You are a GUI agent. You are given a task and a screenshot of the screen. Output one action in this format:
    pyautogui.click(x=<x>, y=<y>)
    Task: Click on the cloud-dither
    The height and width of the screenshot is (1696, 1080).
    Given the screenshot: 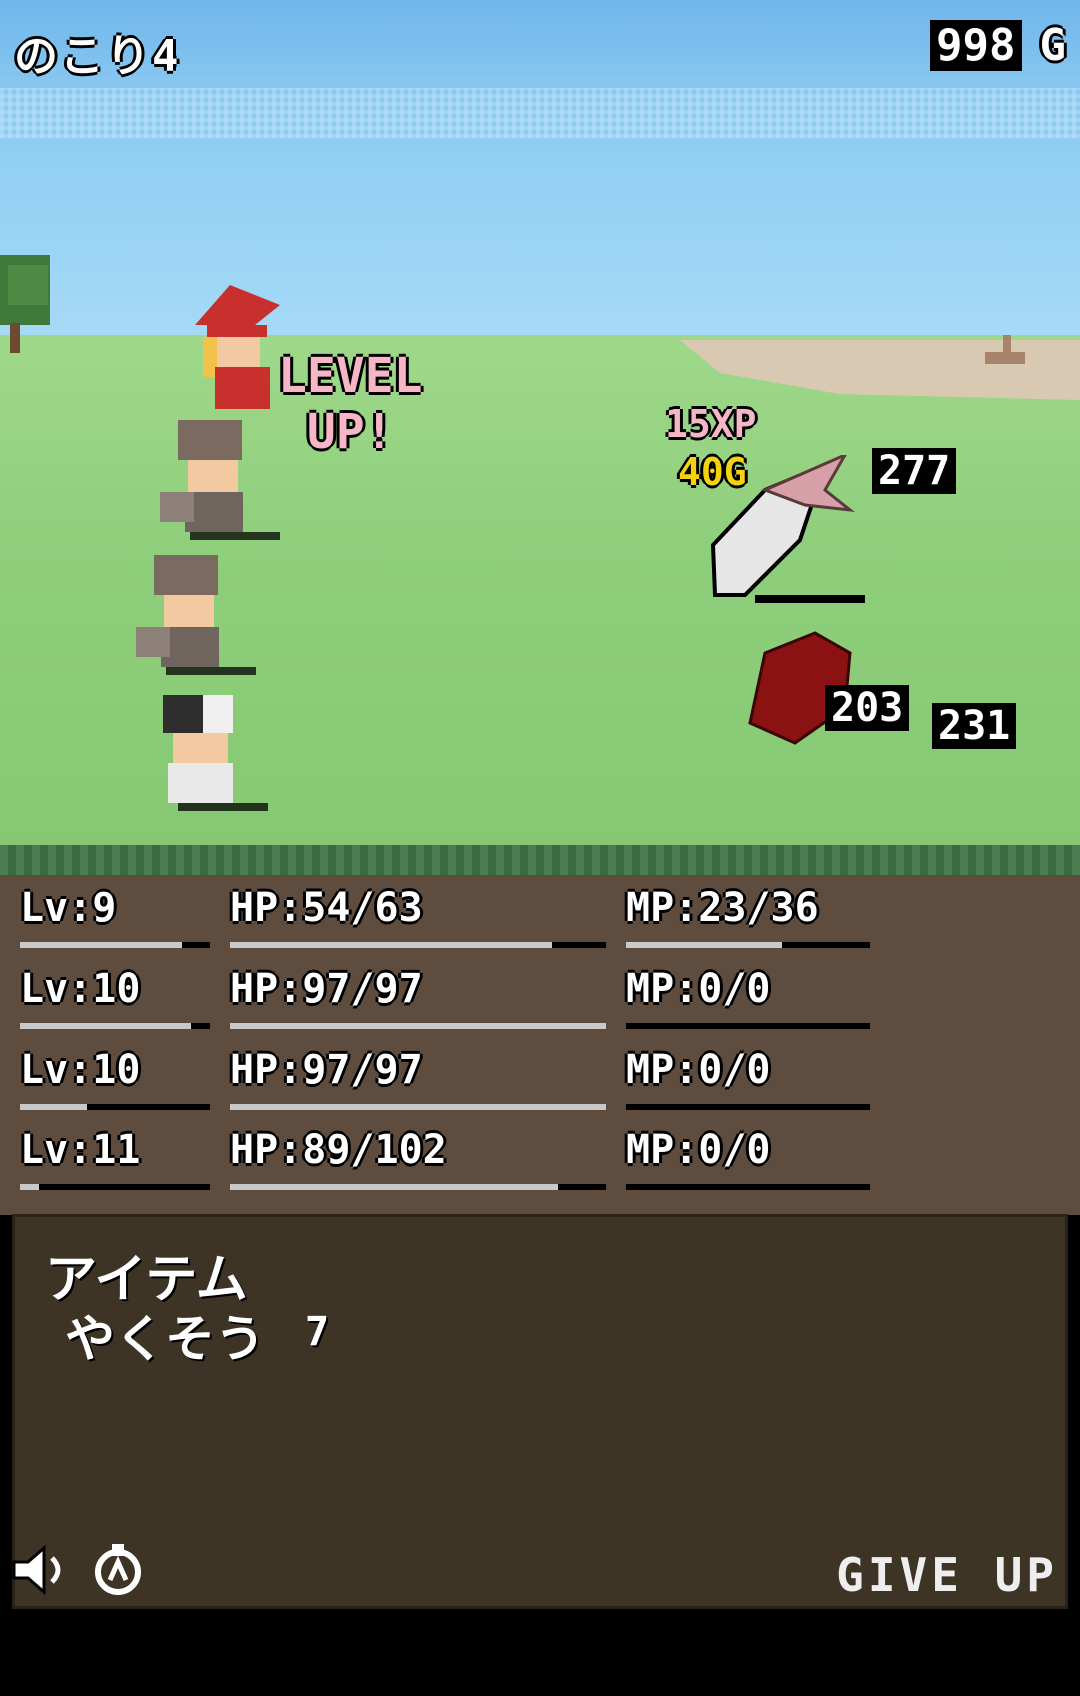 What is the action you would take?
    pyautogui.click(x=540, y=113)
    